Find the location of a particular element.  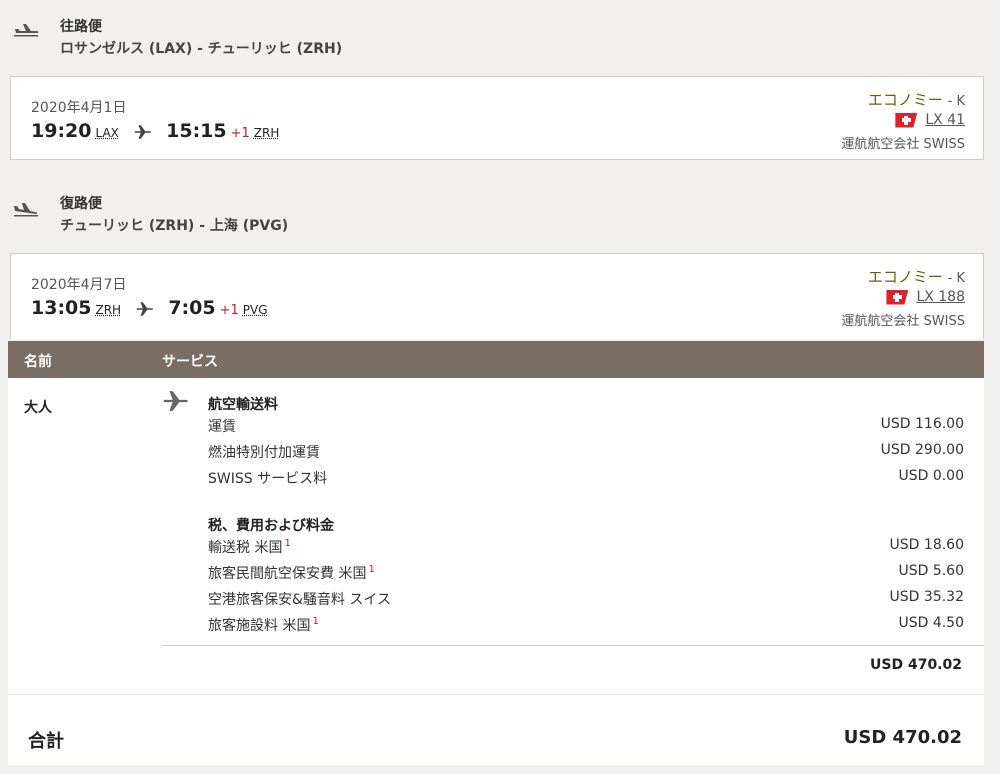

row-label: 旅客施設料 米国 1 is located at coordinates (263, 625).